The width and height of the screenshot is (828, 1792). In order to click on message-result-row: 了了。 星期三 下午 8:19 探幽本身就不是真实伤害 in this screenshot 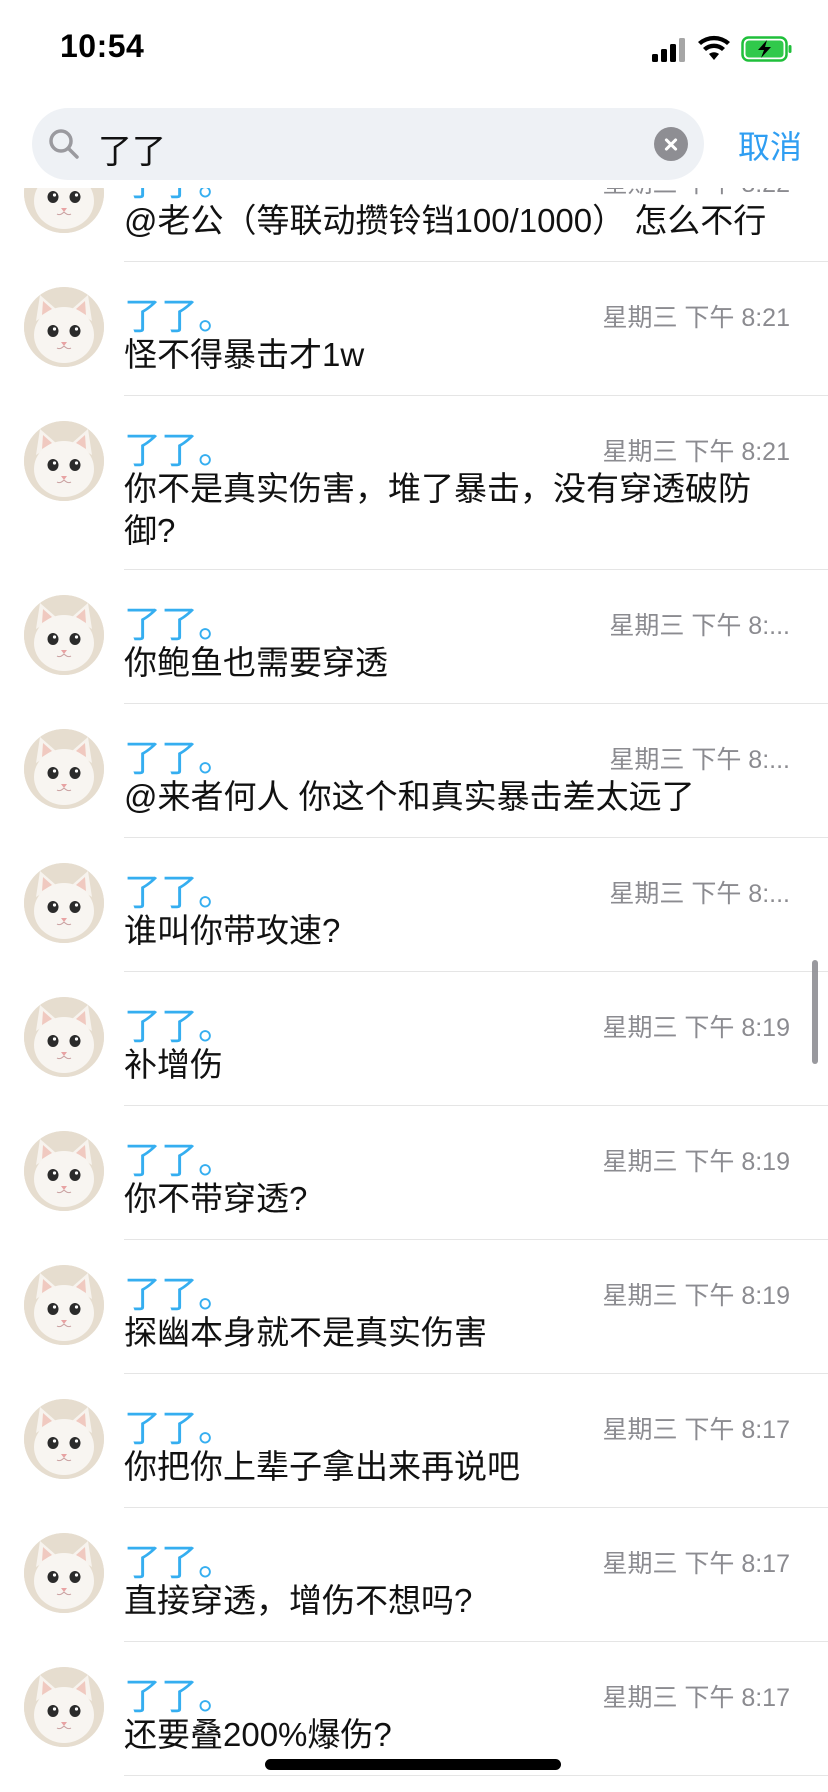, I will do `click(414, 1307)`.